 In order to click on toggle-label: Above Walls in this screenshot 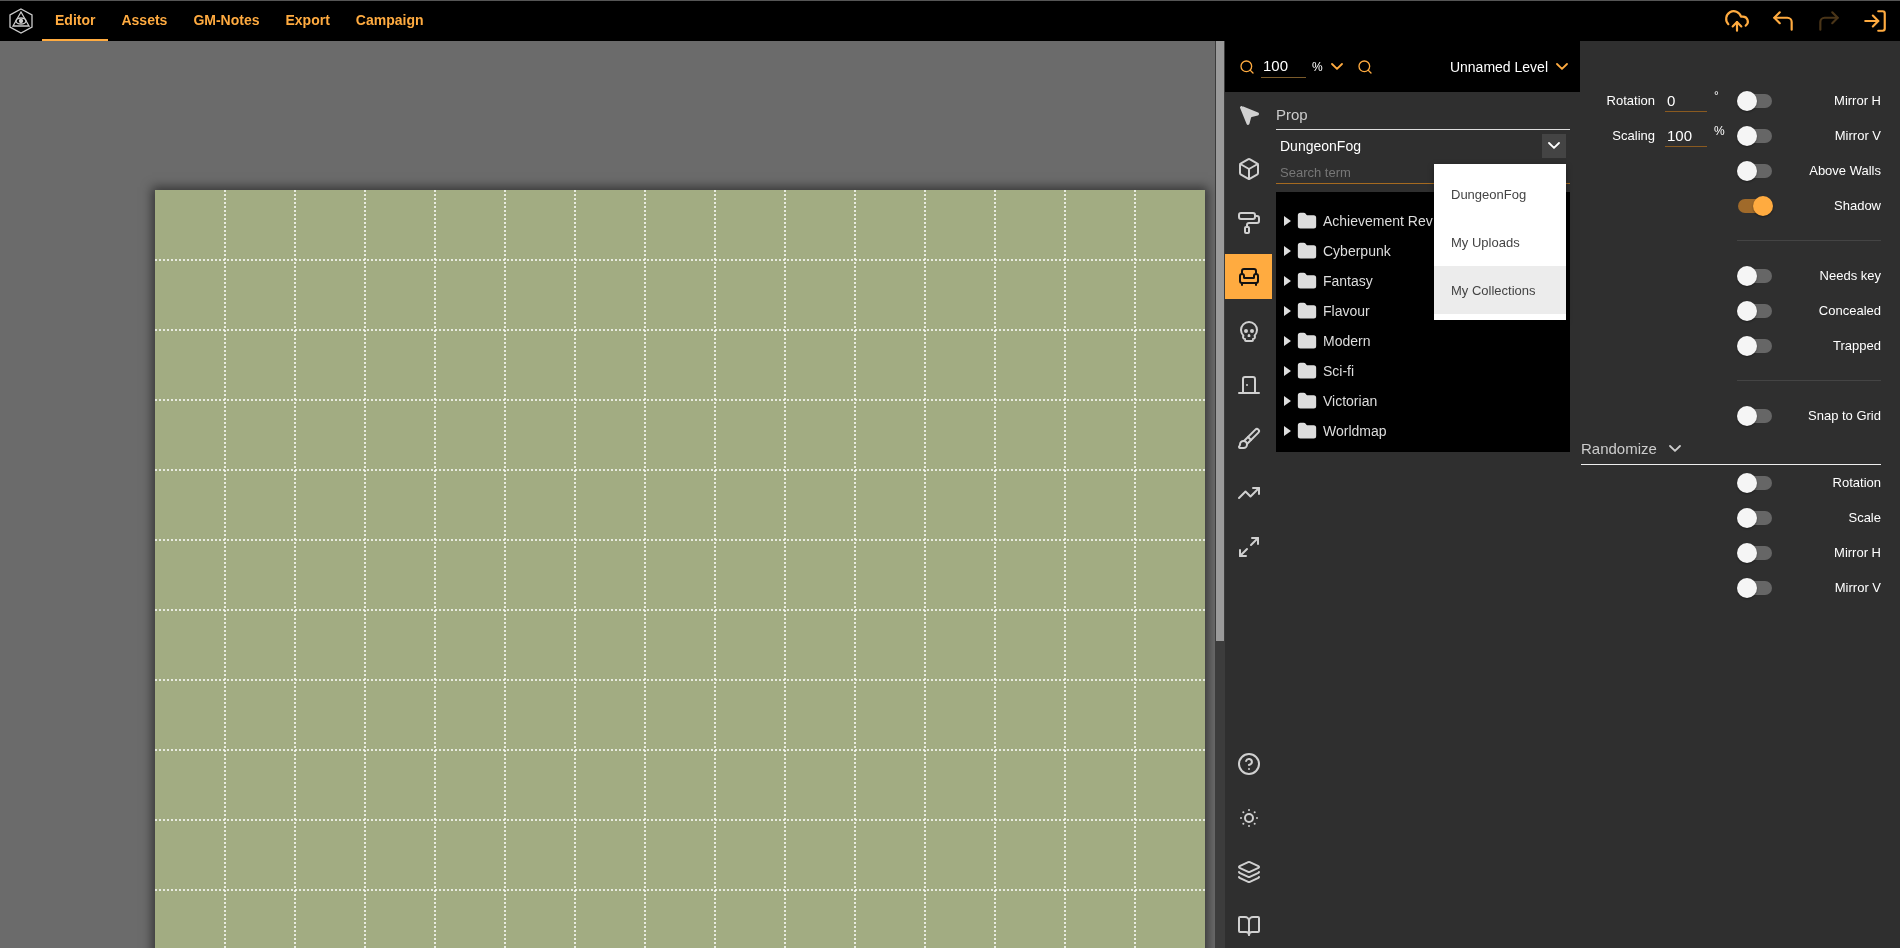, I will do `click(1845, 170)`.